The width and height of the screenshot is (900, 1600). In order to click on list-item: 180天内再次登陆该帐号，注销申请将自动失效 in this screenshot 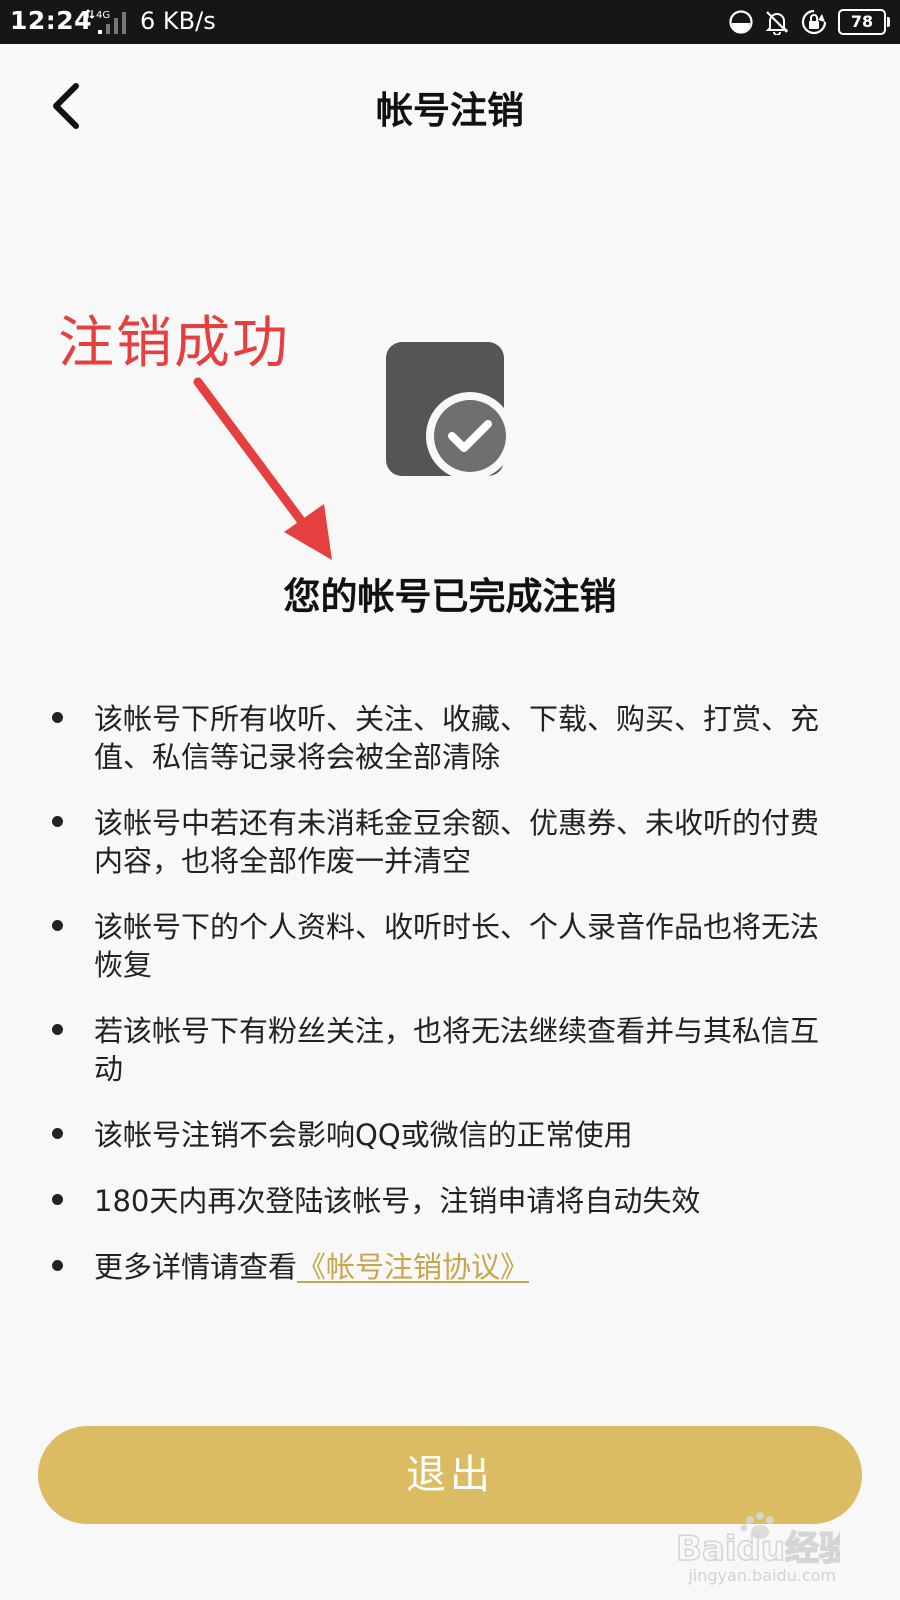, I will do `click(443, 1201)`.